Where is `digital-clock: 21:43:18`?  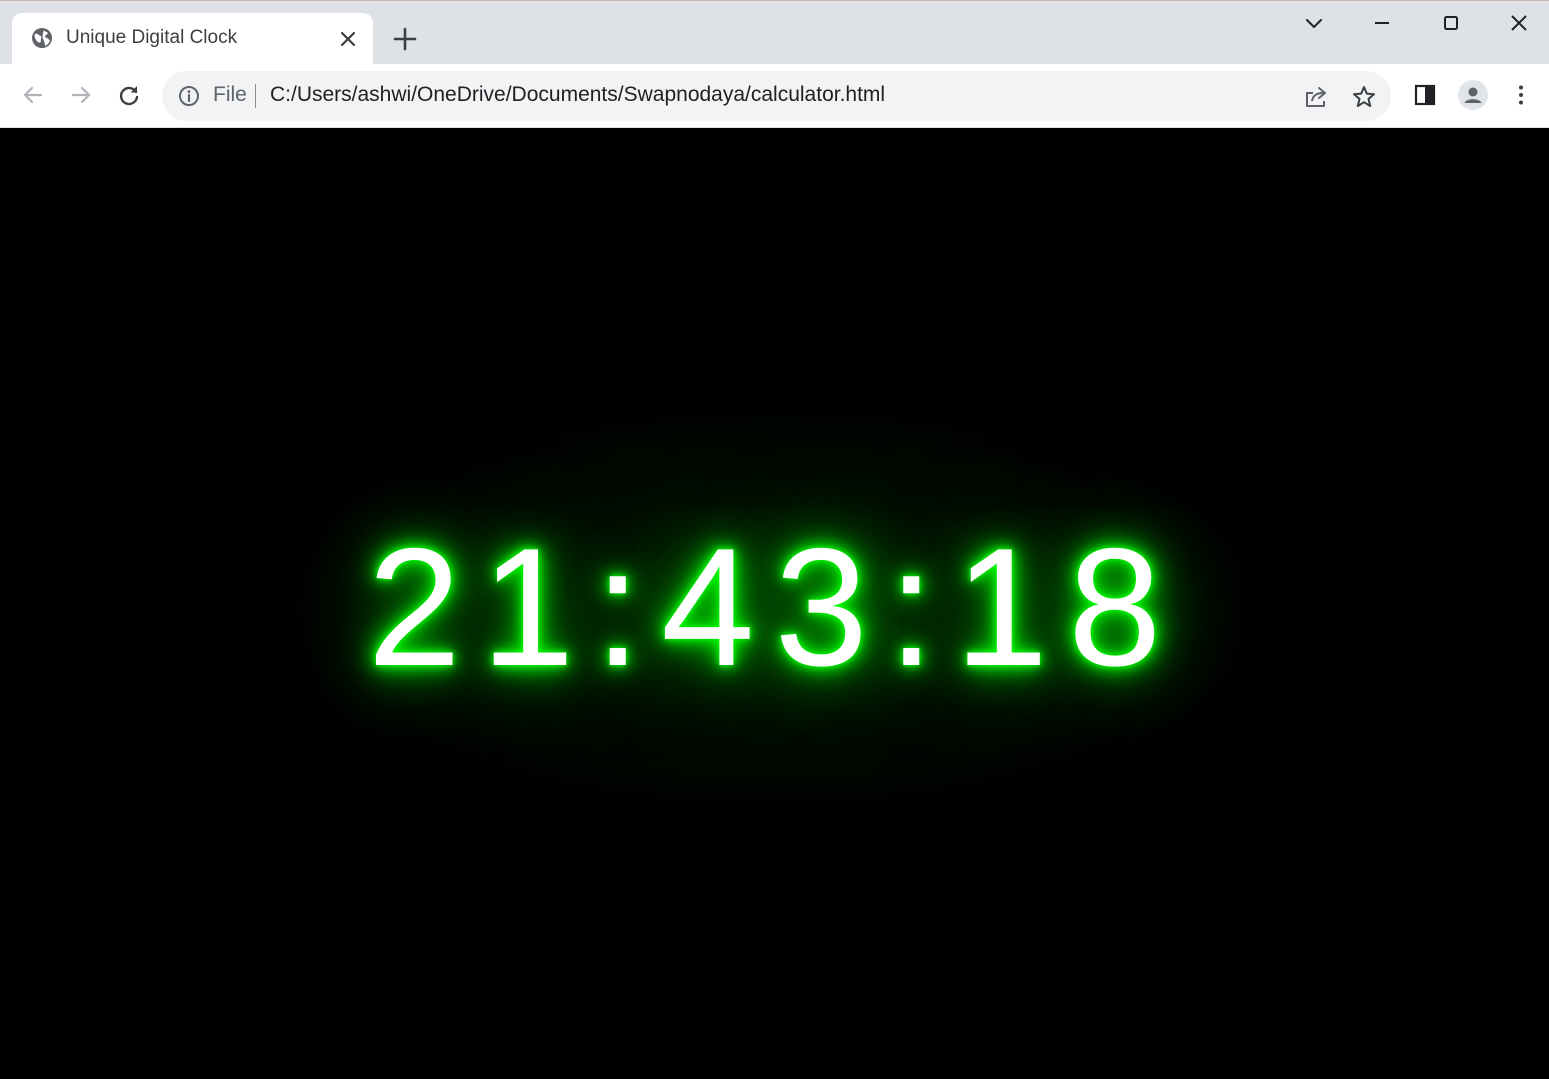 digital-clock: 21:43:18 is located at coordinates (774, 607).